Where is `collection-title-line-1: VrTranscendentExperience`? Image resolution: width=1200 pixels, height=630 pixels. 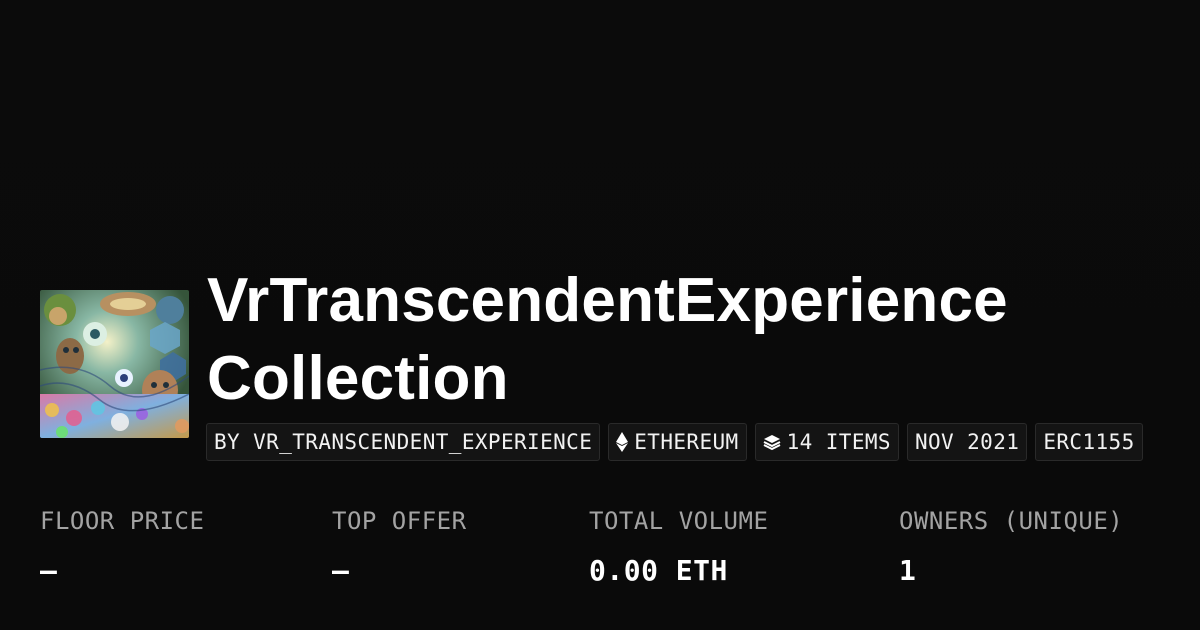
collection-title-line-1: VrTranscendentExperience is located at coordinates (607, 300).